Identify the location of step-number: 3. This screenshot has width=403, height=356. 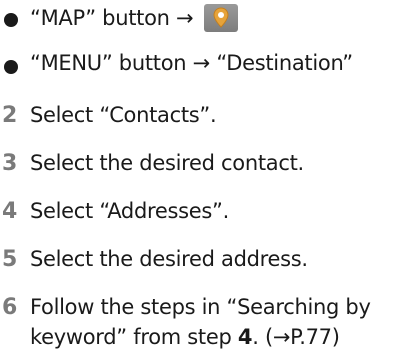
(10, 163).